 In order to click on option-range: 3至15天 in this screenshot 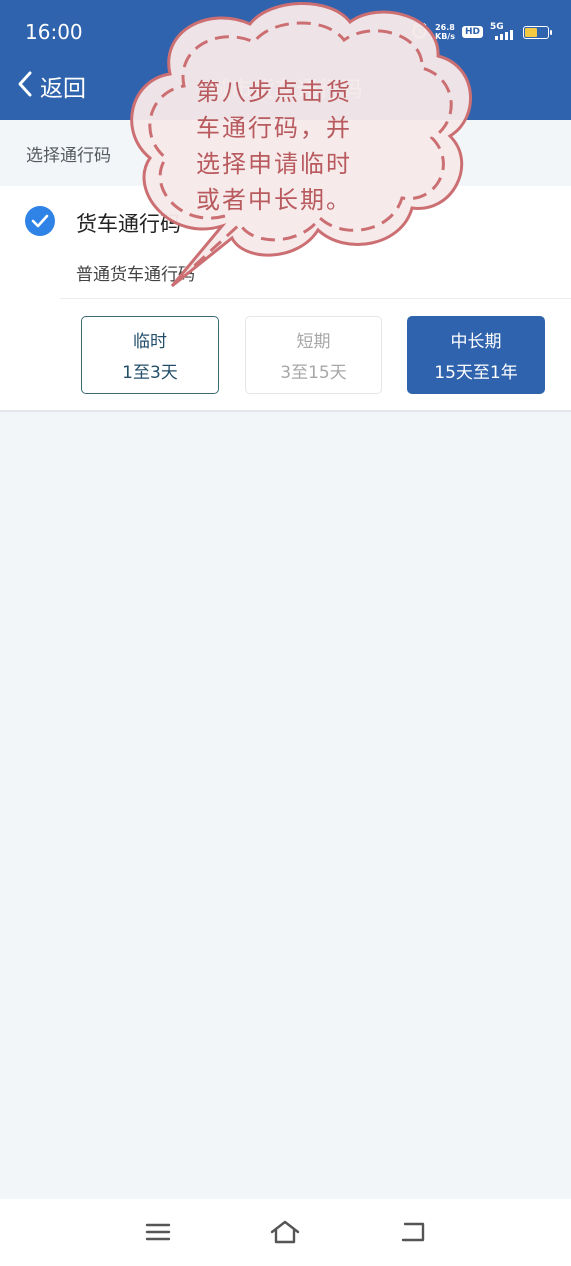, I will do `click(313, 373)`.